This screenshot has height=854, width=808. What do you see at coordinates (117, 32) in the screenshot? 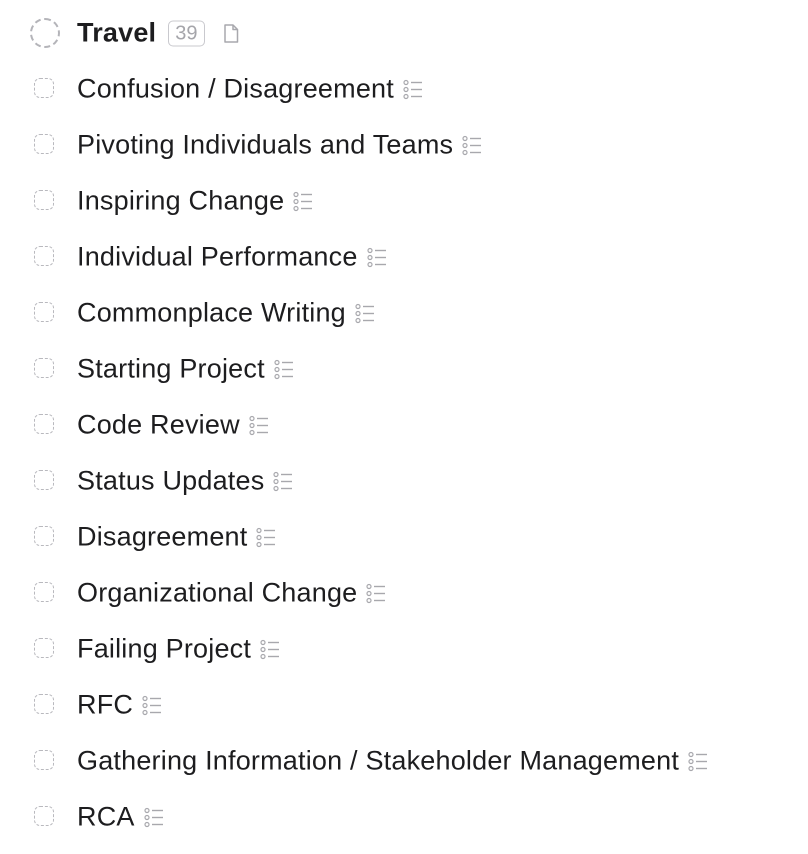
I see `project-title: Travel` at bounding box center [117, 32].